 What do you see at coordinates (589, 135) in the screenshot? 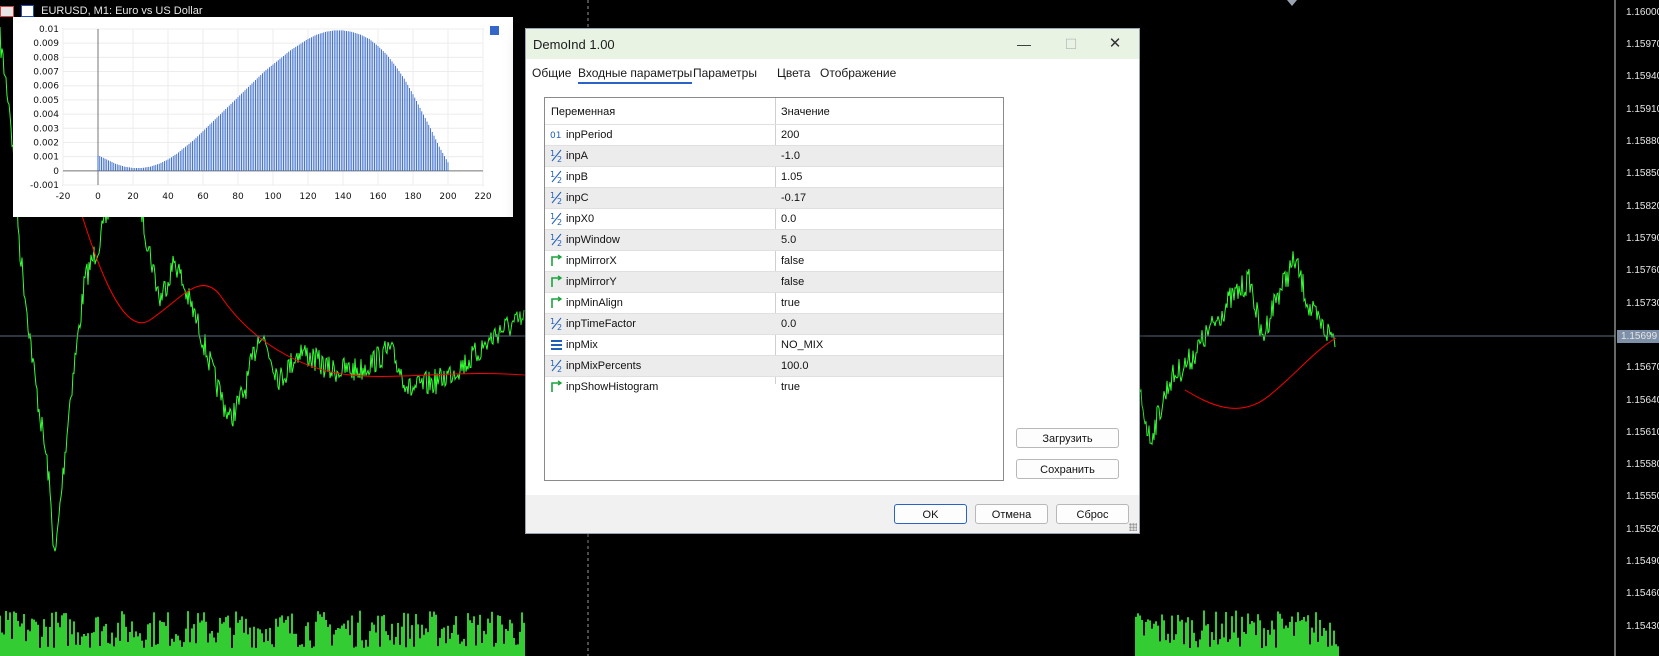
I see `param-name: inpPeriod` at bounding box center [589, 135].